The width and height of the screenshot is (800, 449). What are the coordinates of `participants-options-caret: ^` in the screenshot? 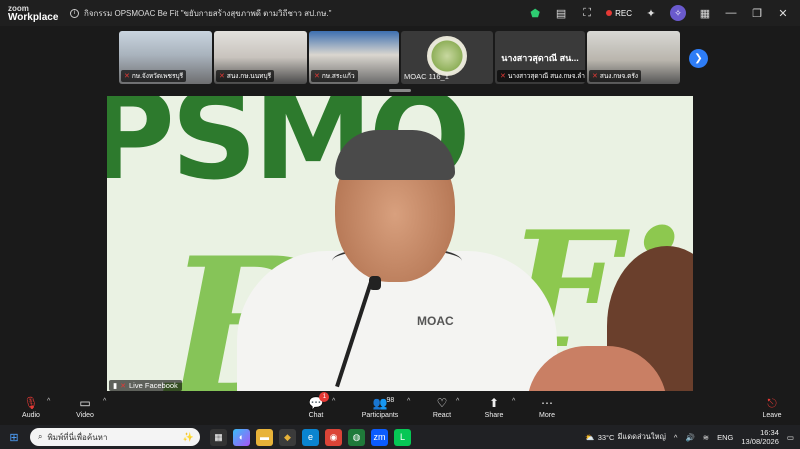 It's located at (408, 401).